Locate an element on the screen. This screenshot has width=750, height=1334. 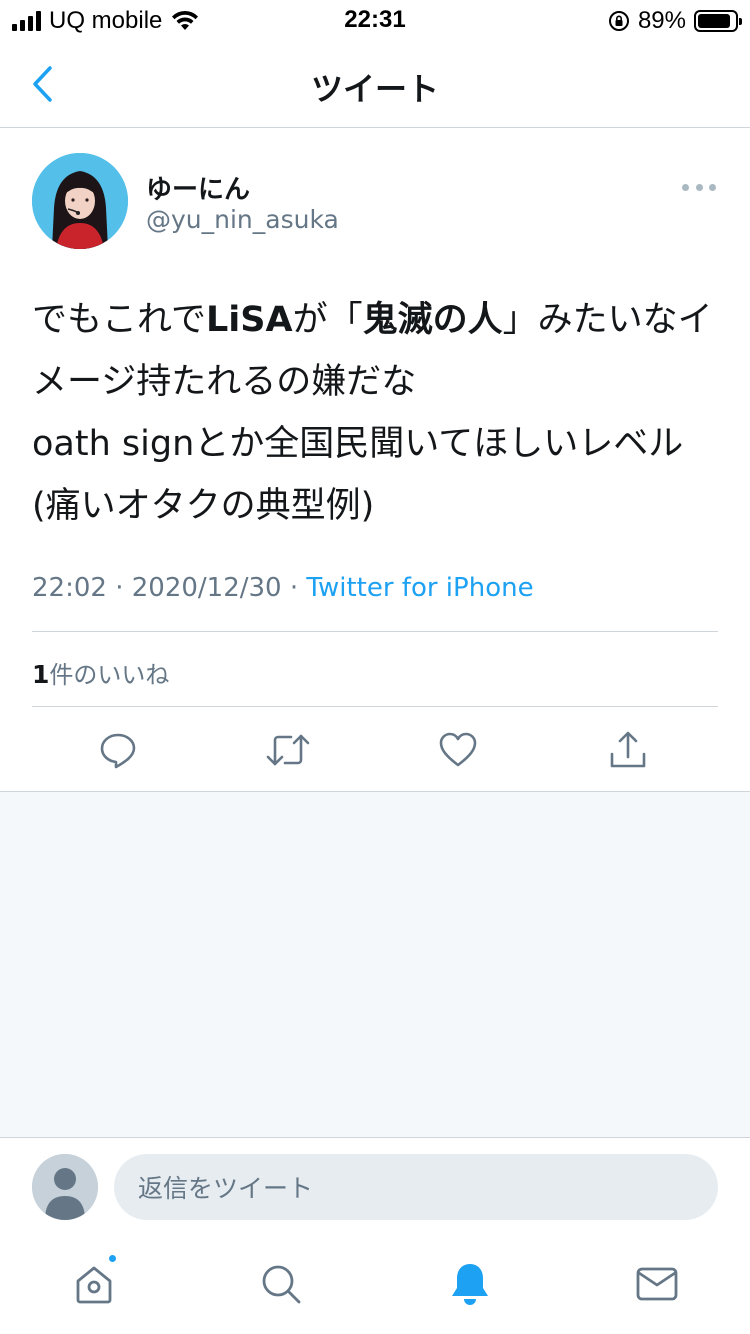
messages-icon is located at coordinates (657, 1284).